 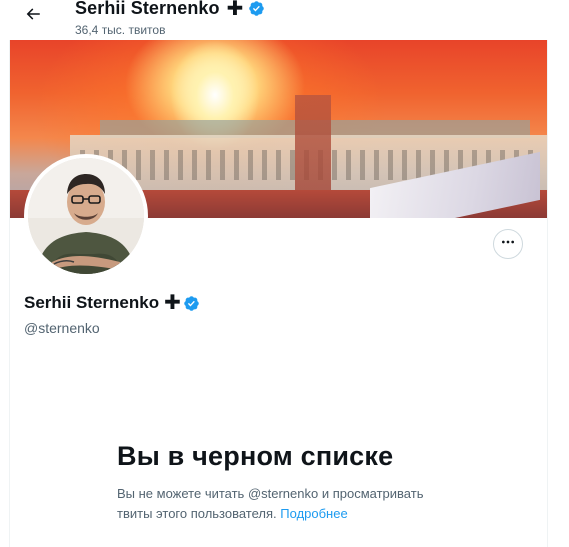 What do you see at coordinates (172, 303) in the screenshot?
I see `profile-name-suffix: ✚` at bounding box center [172, 303].